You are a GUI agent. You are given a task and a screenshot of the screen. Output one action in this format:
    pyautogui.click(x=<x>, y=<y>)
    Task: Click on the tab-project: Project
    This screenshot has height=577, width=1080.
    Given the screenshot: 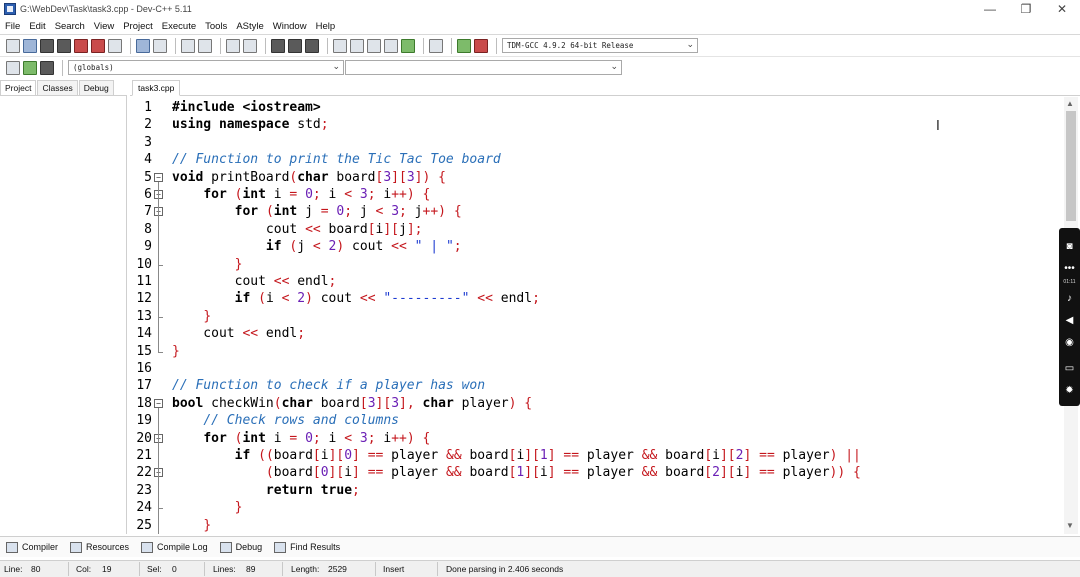 What is the action you would take?
    pyautogui.click(x=18, y=87)
    